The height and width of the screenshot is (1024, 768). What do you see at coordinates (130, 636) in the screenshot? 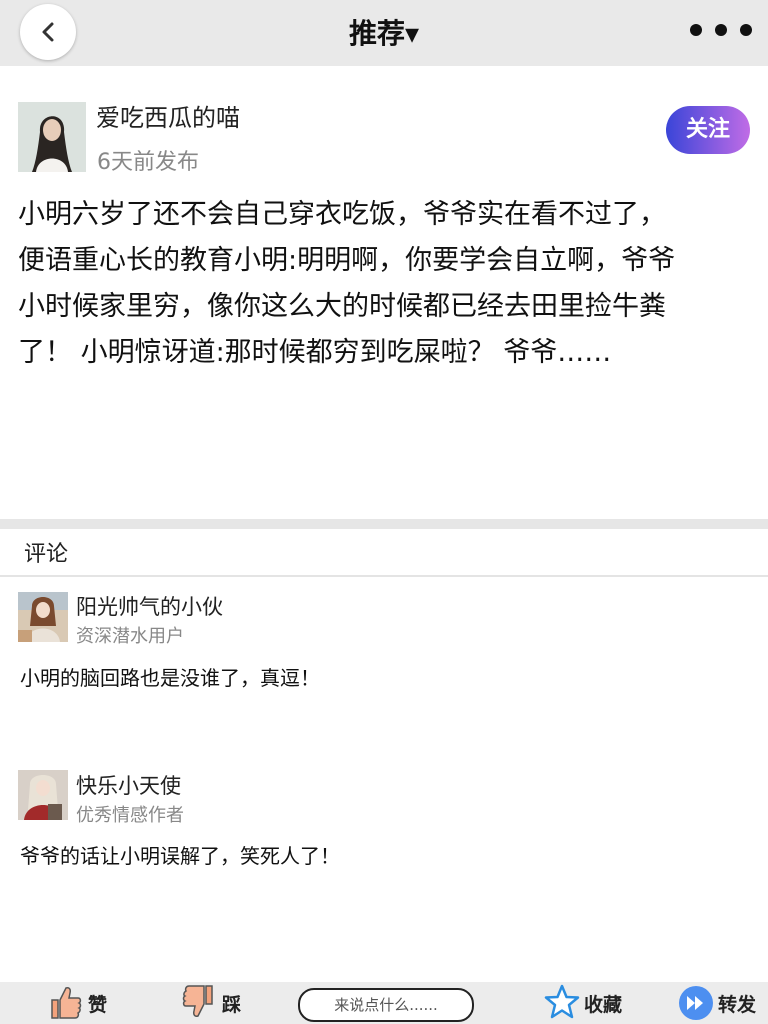
I see `commenter-badge: 资深潜水用户` at bounding box center [130, 636].